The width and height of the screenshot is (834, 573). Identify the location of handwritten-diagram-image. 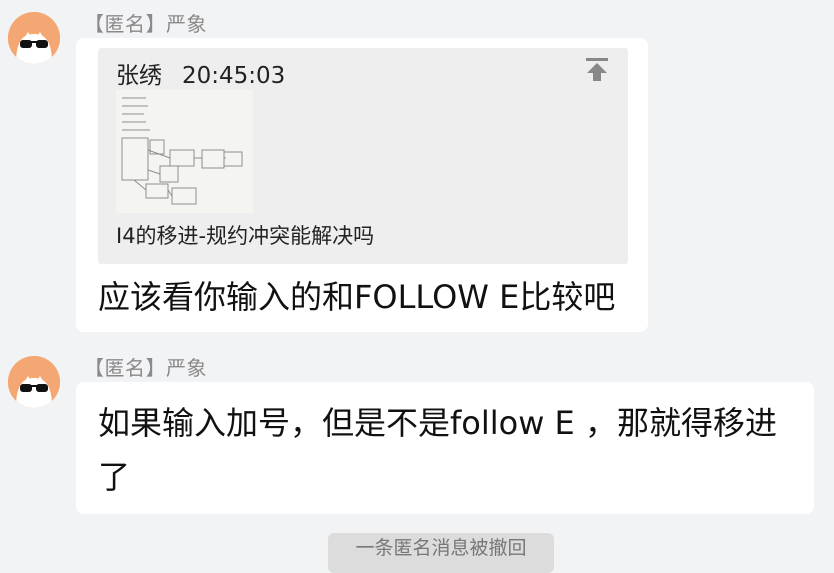
(184, 151).